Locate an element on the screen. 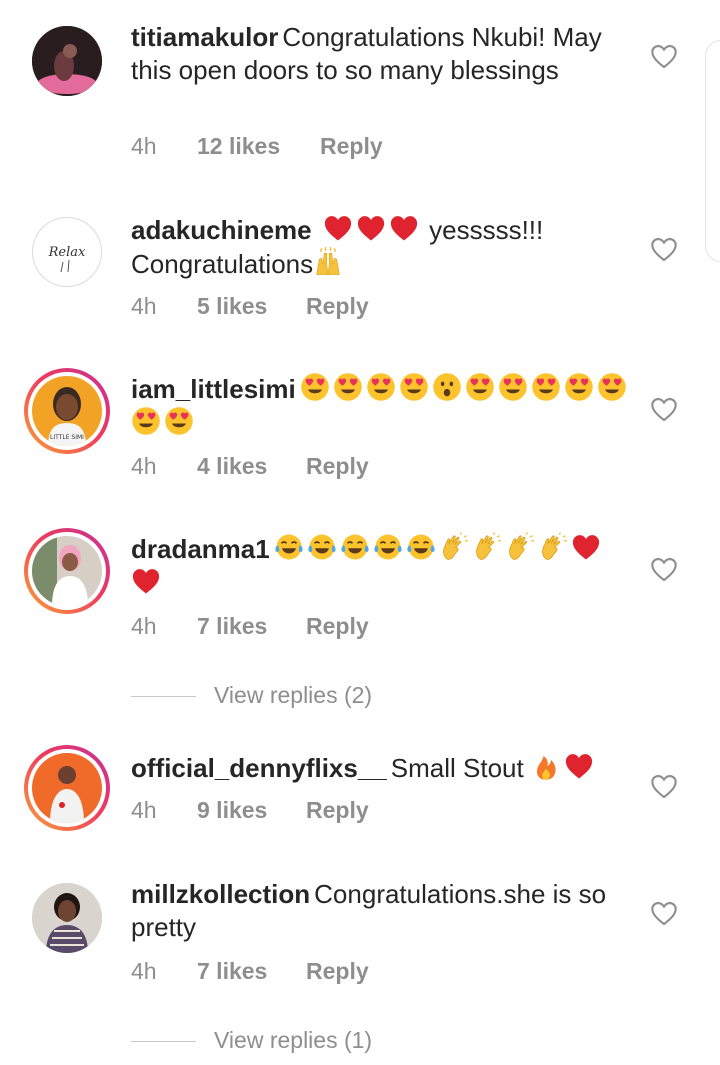 The width and height of the screenshot is (720, 1065). avatar-official_dennyflixs__ is located at coordinates (67, 788).